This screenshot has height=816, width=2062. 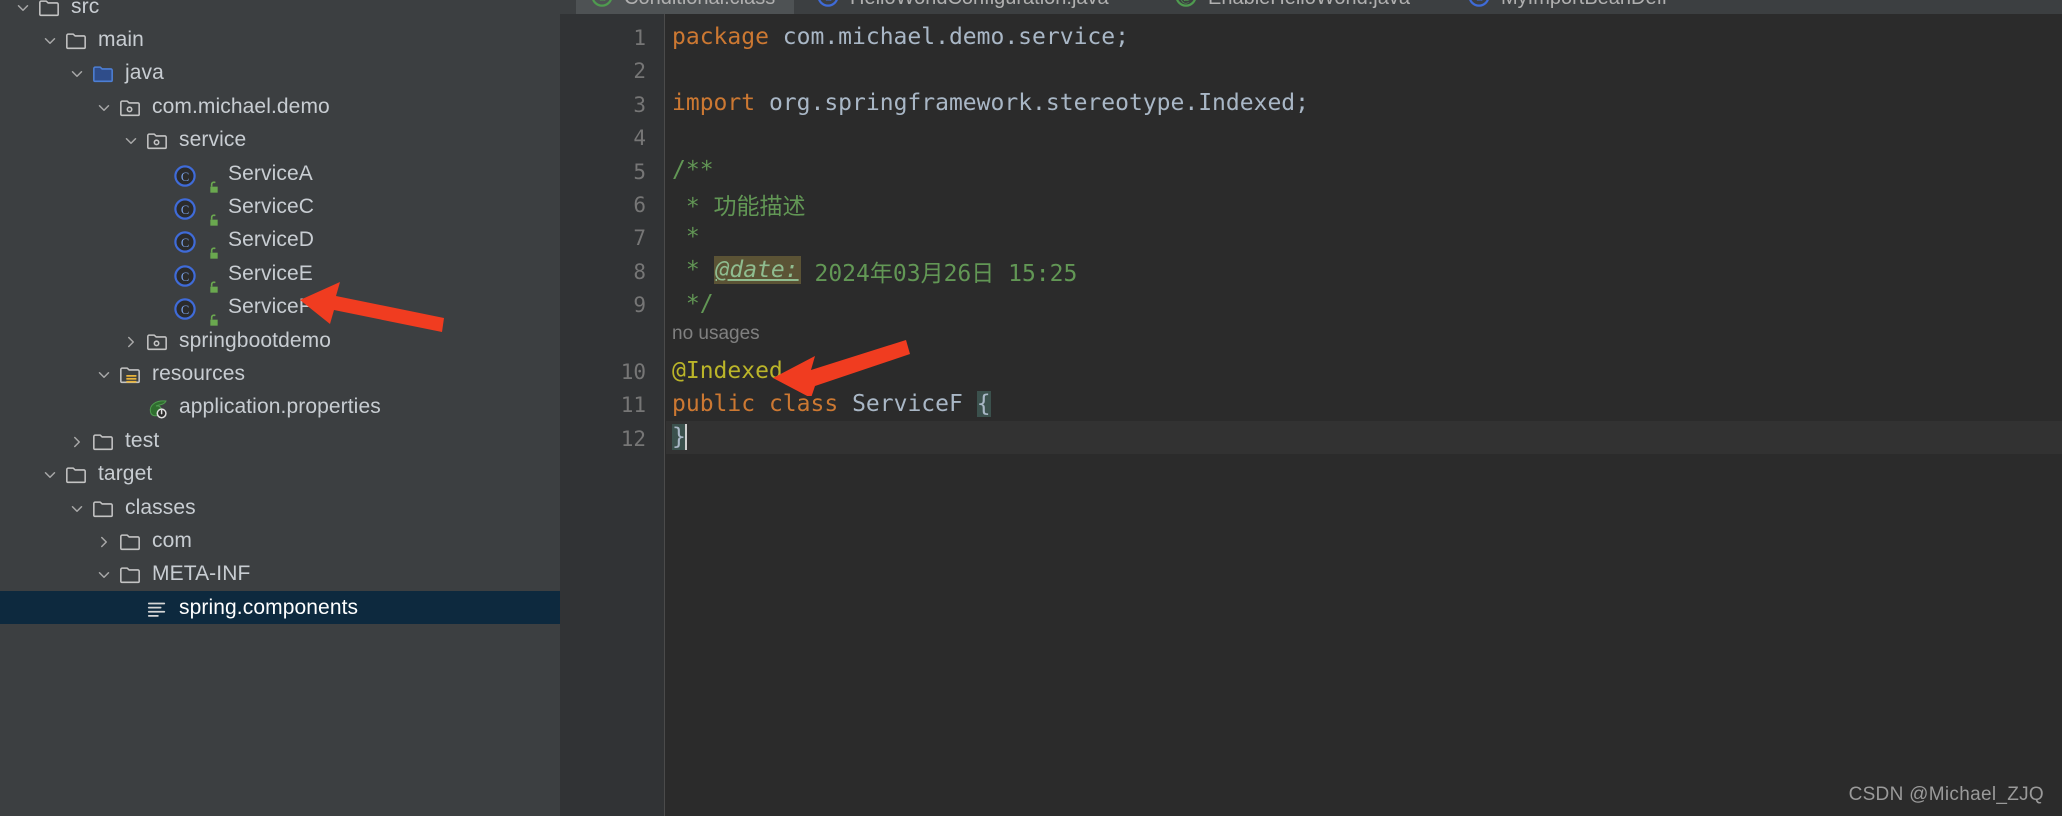 I want to click on code-line-11: public class ServiceF {, so click(x=1364, y=403).